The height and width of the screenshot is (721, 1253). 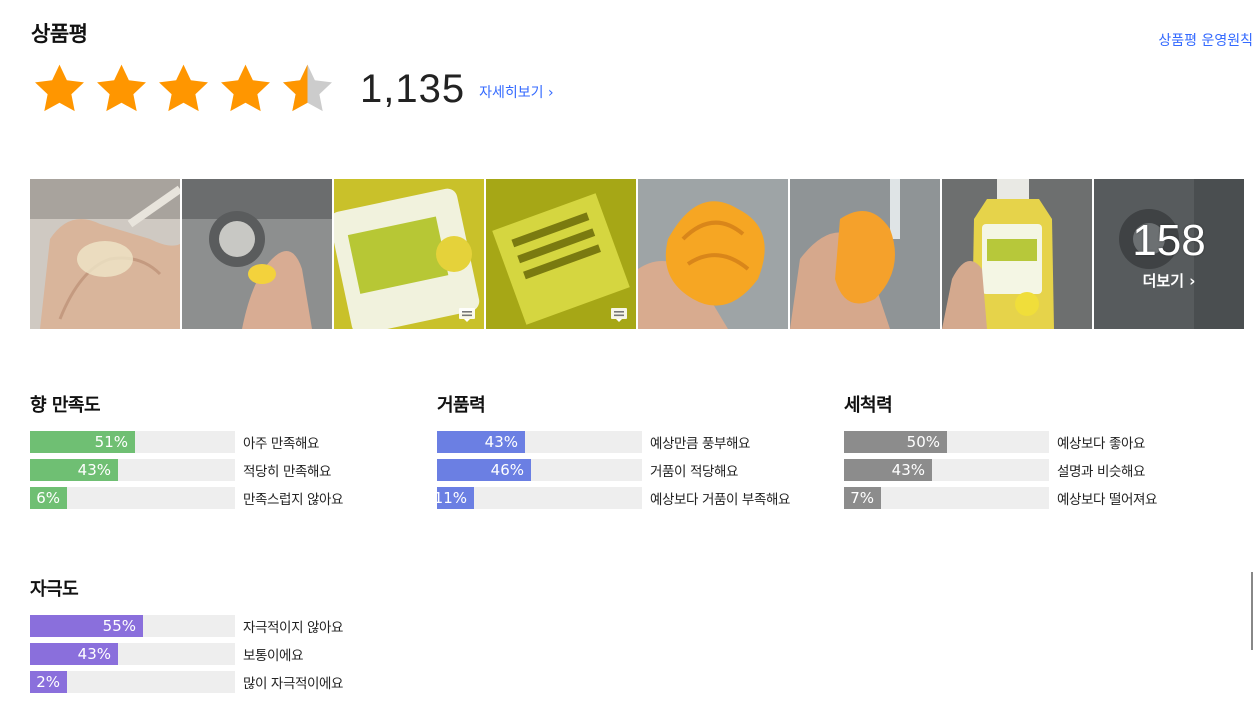 What do you see at coordinates (273, 656) in the screenshot?
I see `survey-option-label: 보통이에요` at bounding box center [273, 656].